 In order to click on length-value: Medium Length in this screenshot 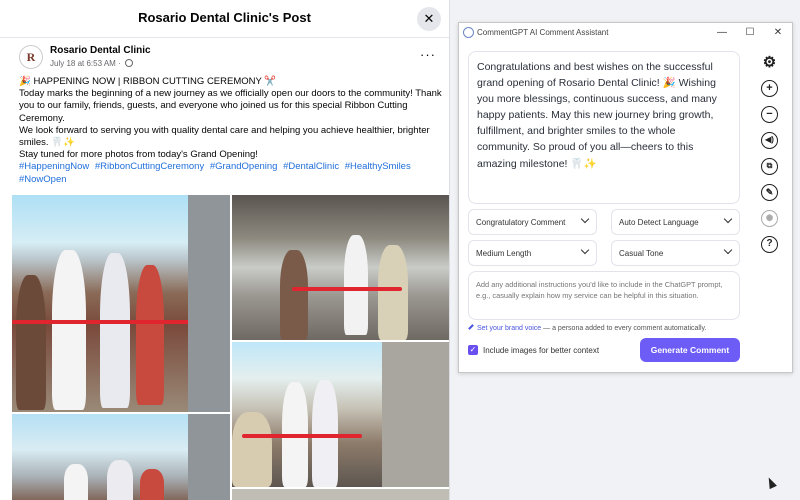, I will do `click(504, 253)`.